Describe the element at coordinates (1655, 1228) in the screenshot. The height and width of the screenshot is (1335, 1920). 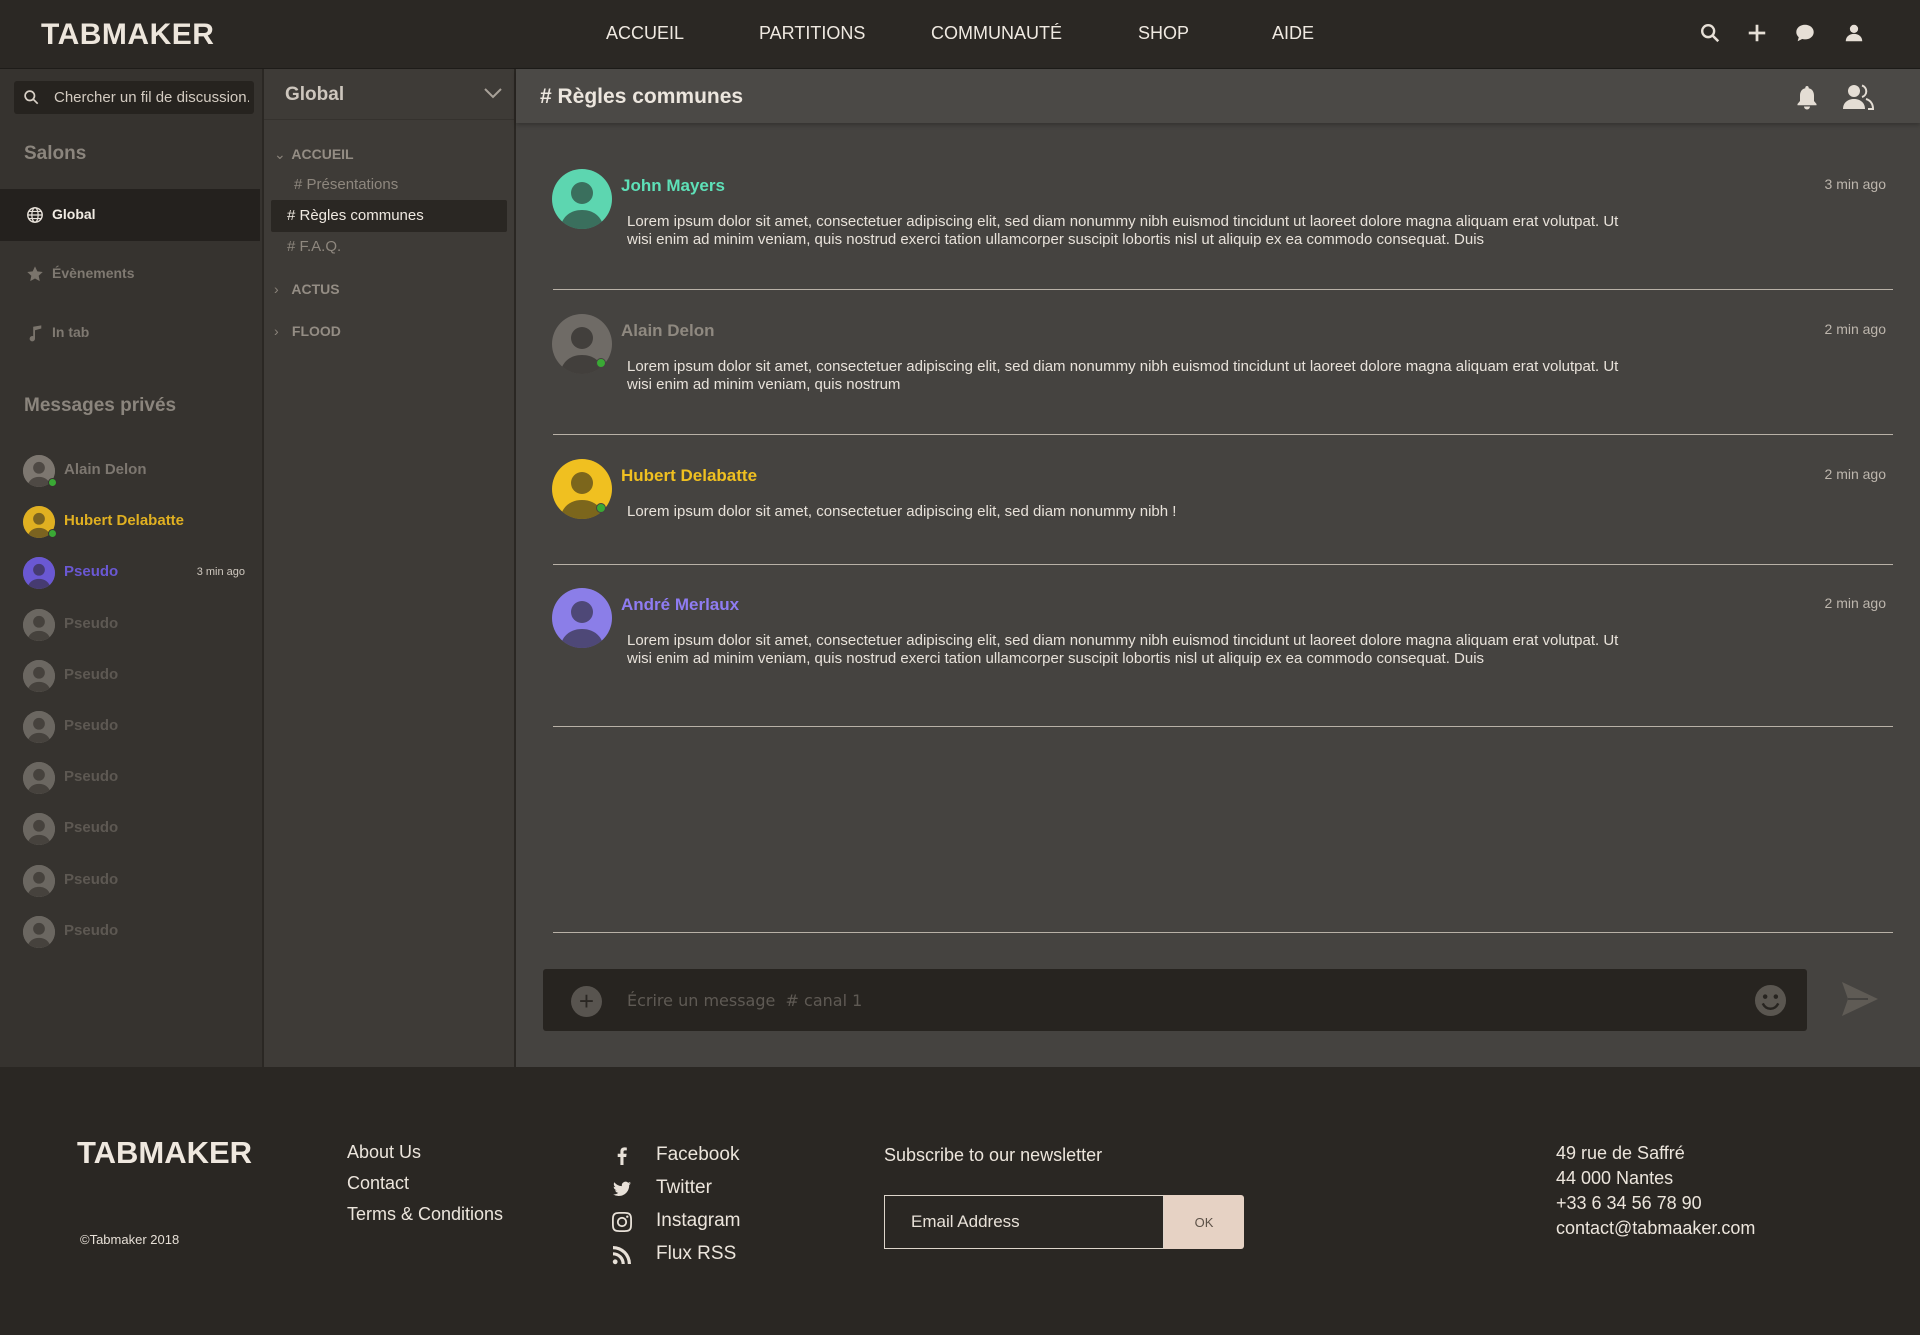
I see `address-email: contact@tabmaaker.com` at that location.